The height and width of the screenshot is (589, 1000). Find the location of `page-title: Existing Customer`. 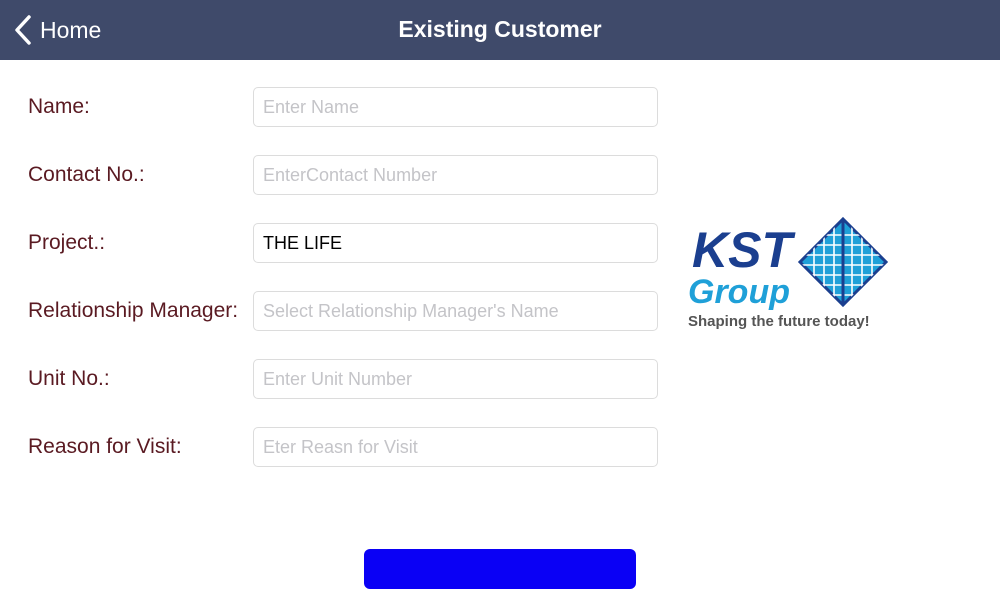

page-title: Existing Customer is located at coordinates (500, 29).